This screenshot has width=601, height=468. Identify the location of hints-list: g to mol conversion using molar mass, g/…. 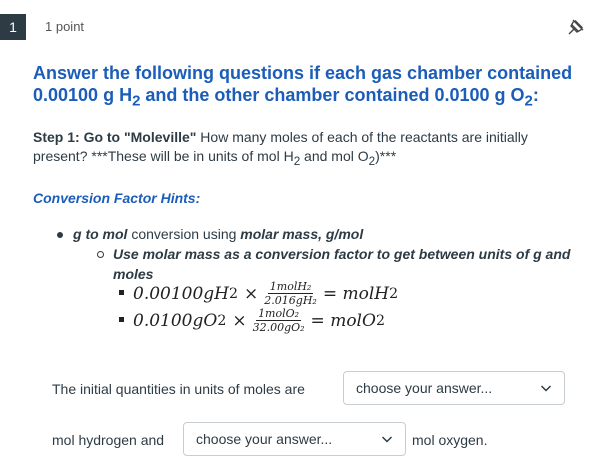
(315, 254).